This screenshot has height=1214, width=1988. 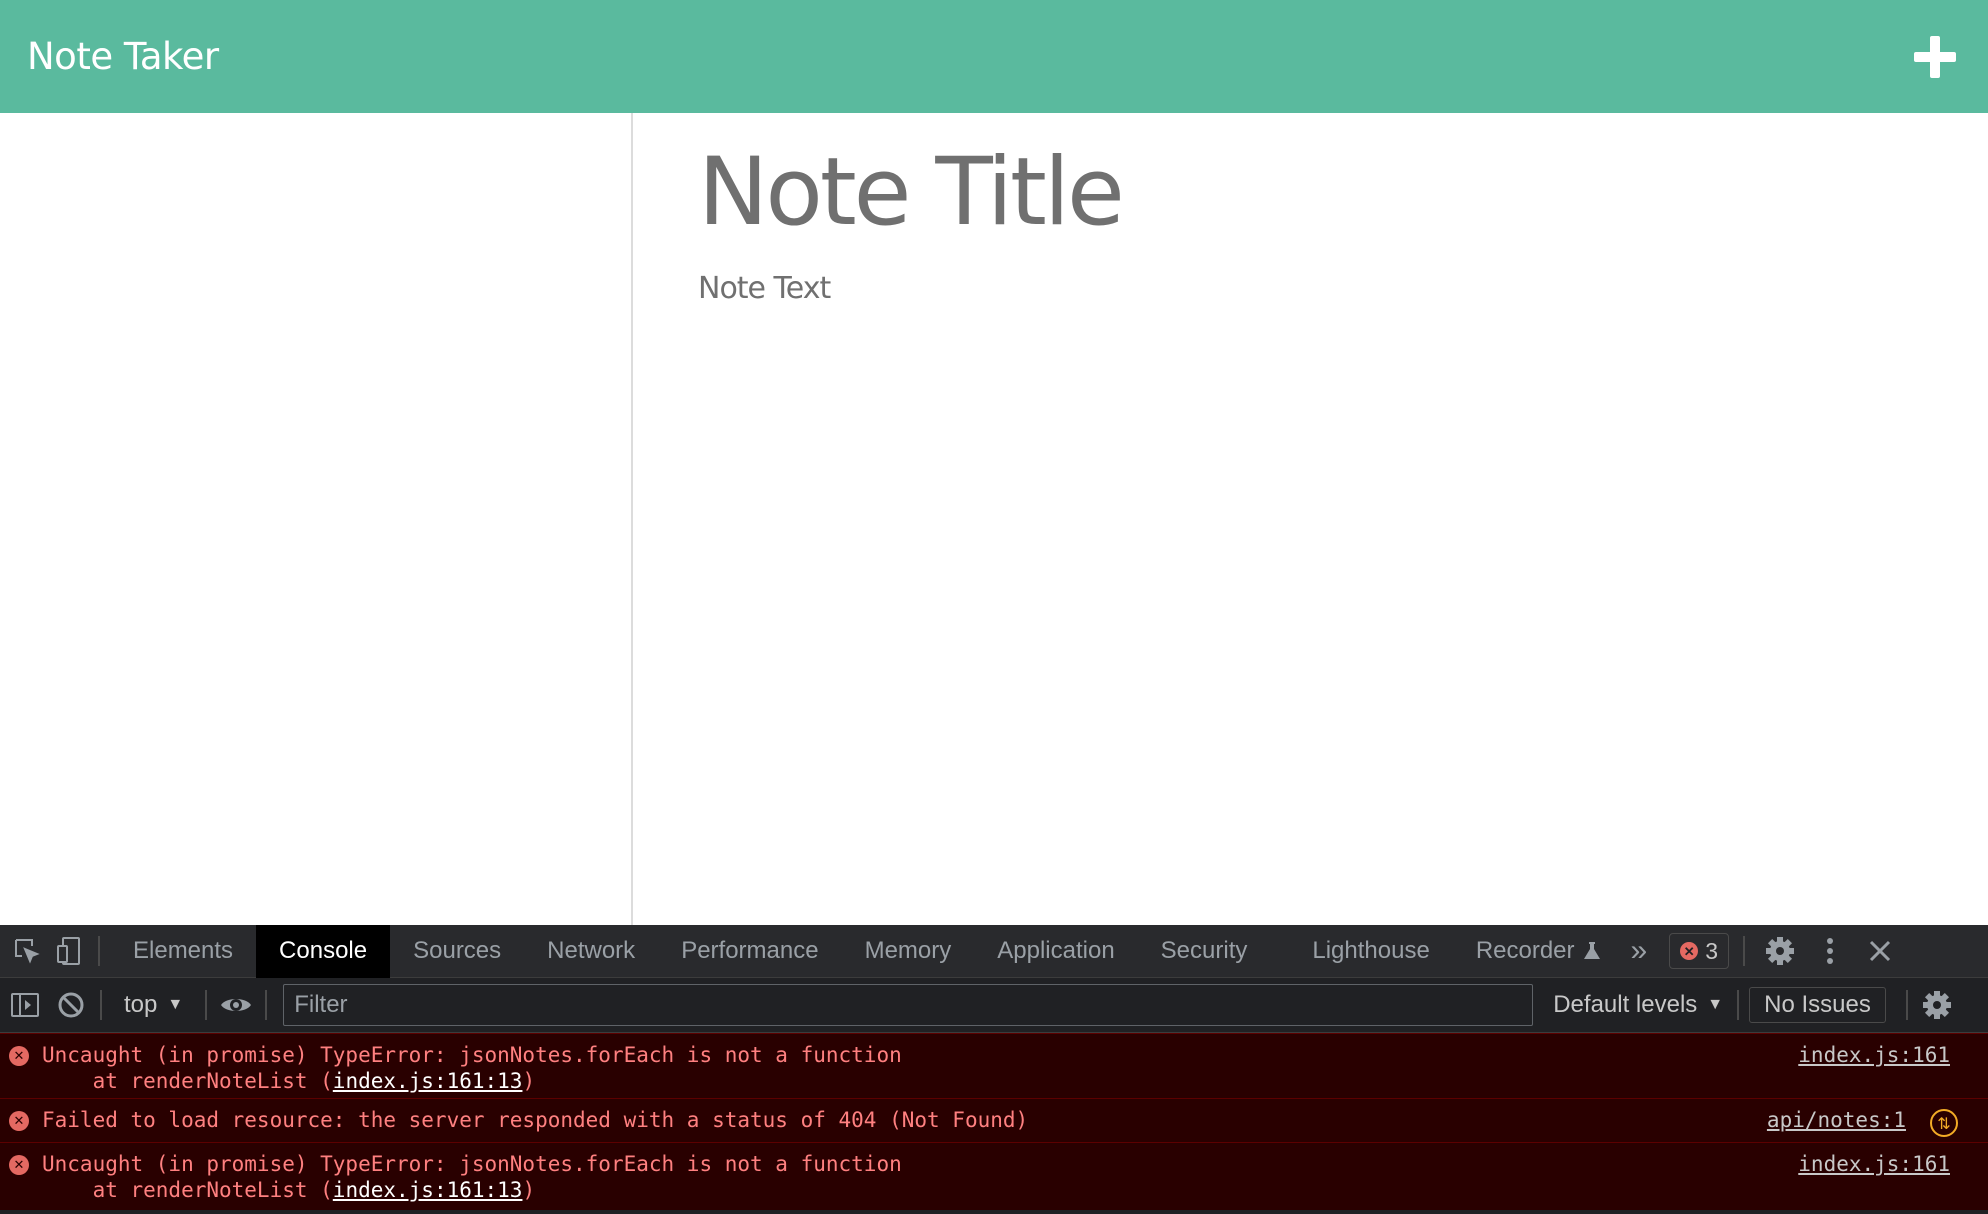 I want to click on clear-console-icon, so click(x=71, y=1005).